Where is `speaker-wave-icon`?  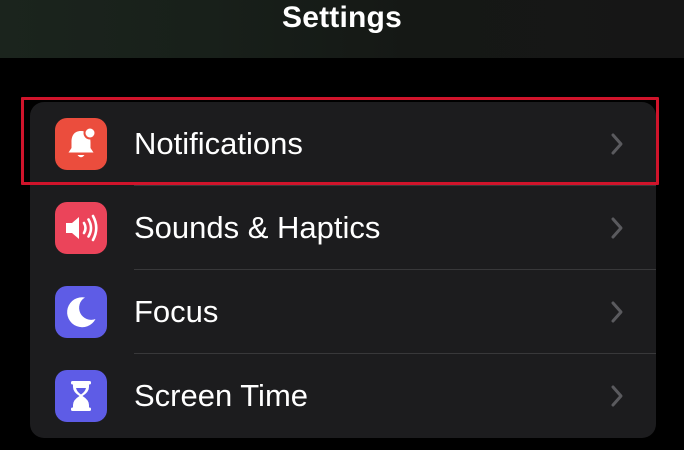 speaker-wave-icon is located at coordinates (81, 228).